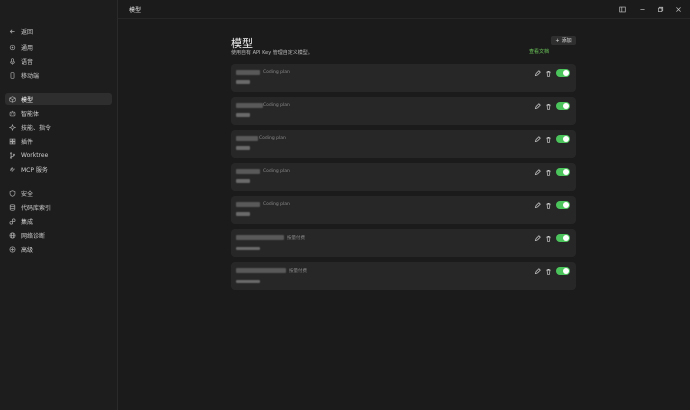  I want to click on maximize-button, so click(660, 9).